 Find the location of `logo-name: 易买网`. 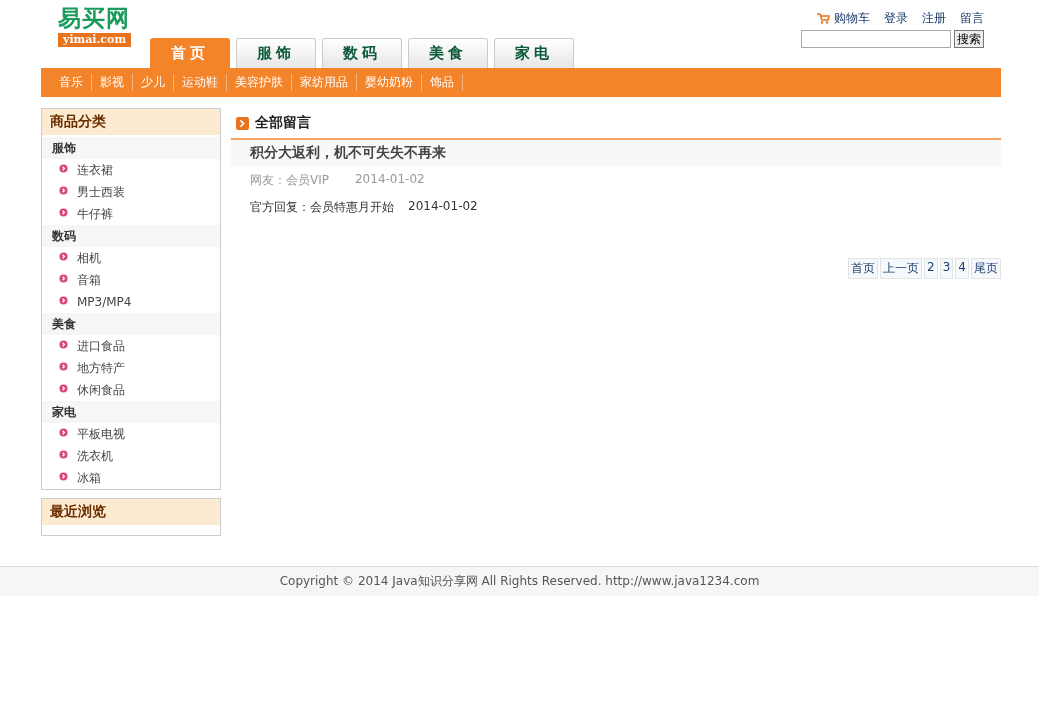

logo-name: 易买网 is located at coordinates (94, 18).